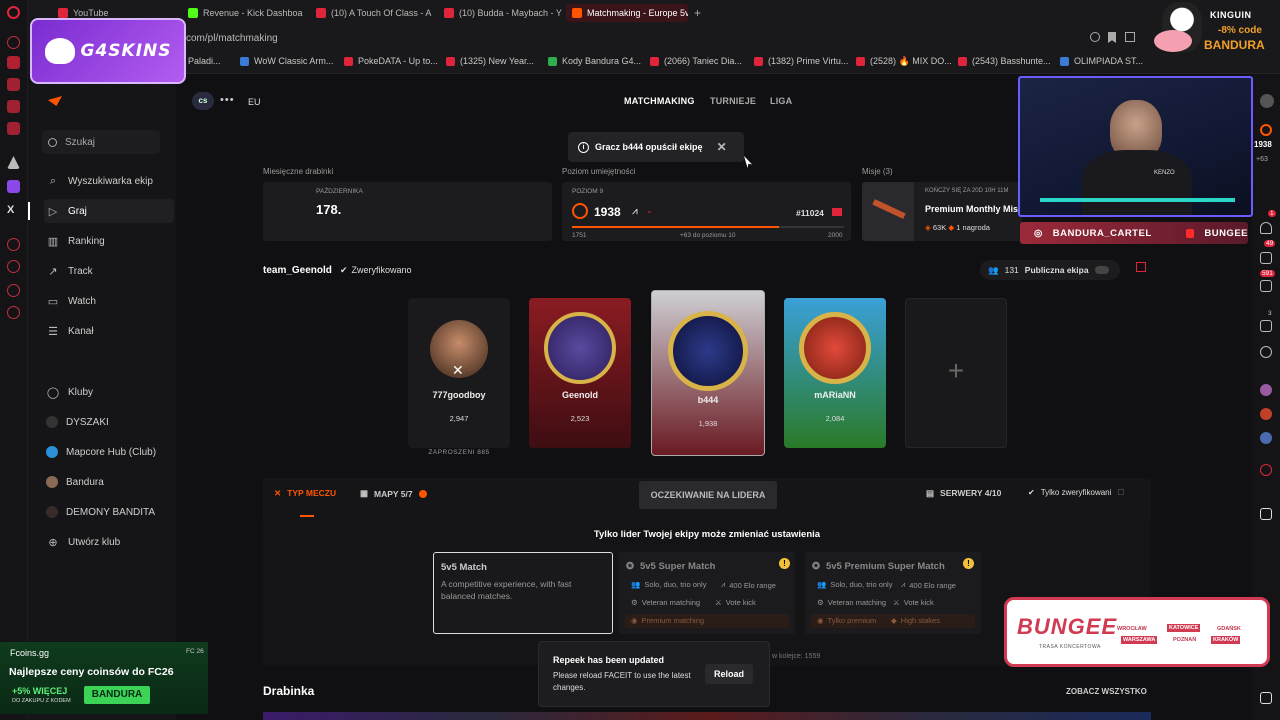 The image size is (1280, 720). Describe the element at coordinates (708, 495) in the screenshot. I see `waiting-button: OCZEKIWANIE NA LIDERA` at that location.